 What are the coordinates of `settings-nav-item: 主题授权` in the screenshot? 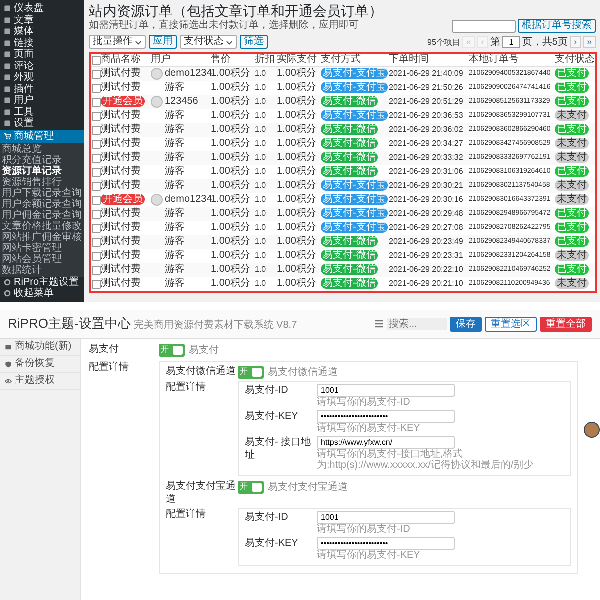 It's located at (40, 381).